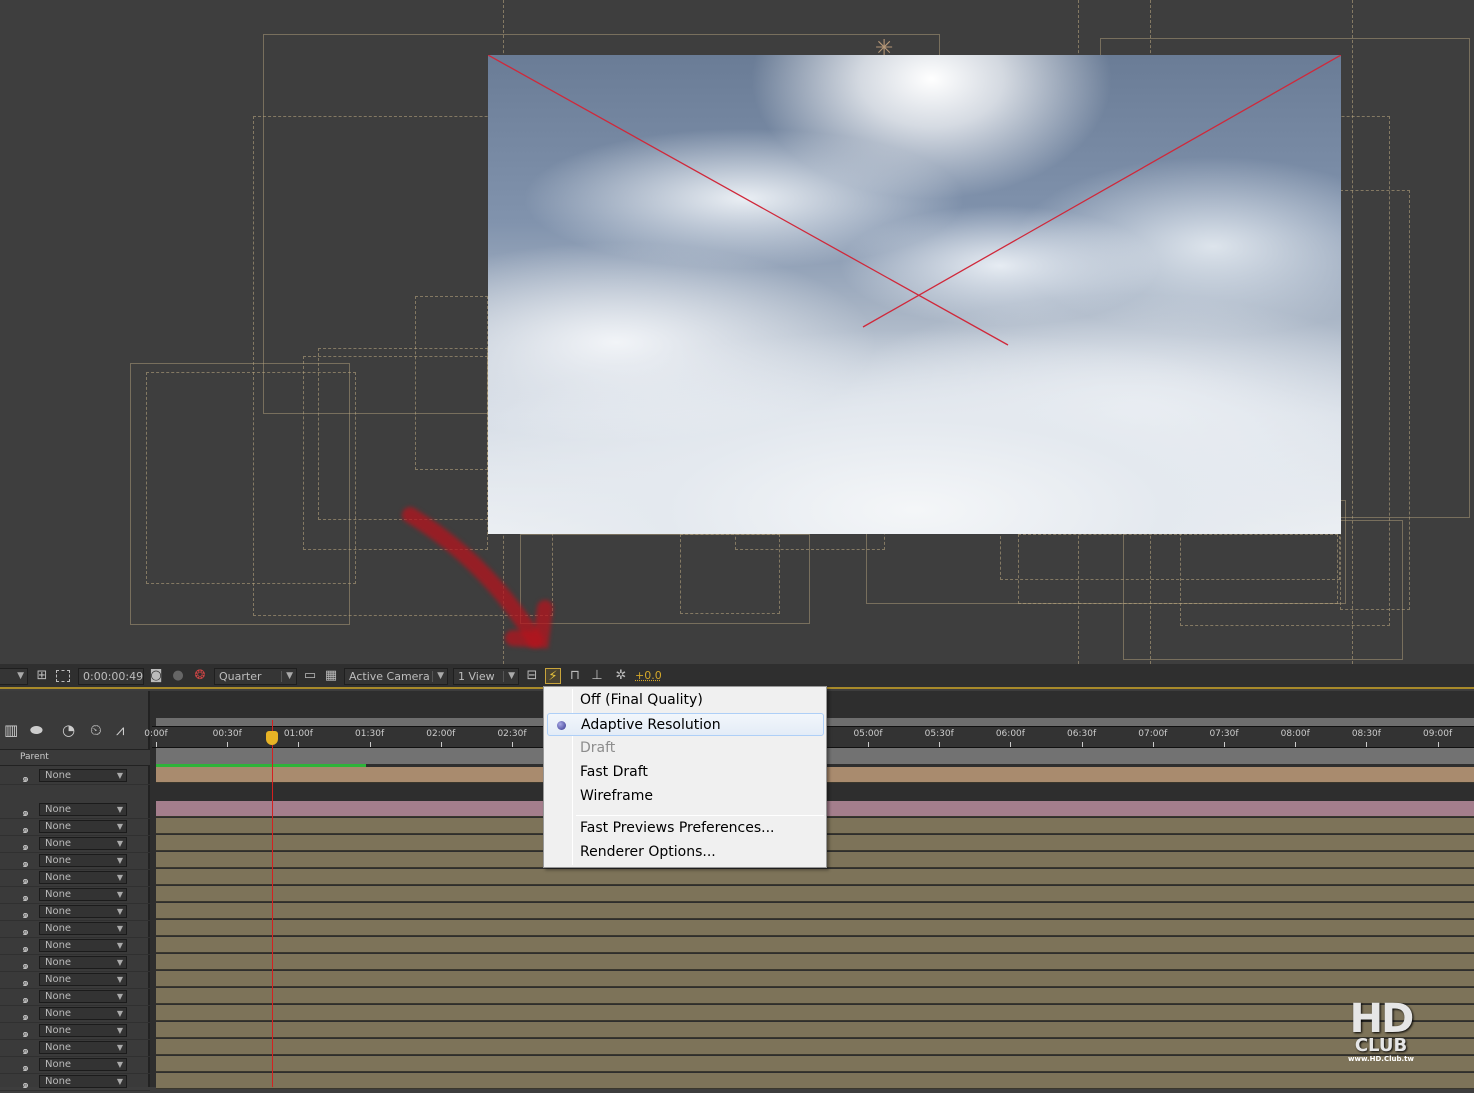 The height and width of the screenshot is (1093, 1474). What do you see at coordinates (1153, 734) in the screenshot?
I see `ruler-tick-label: 07:00f` at bounding box center [1153, 734].